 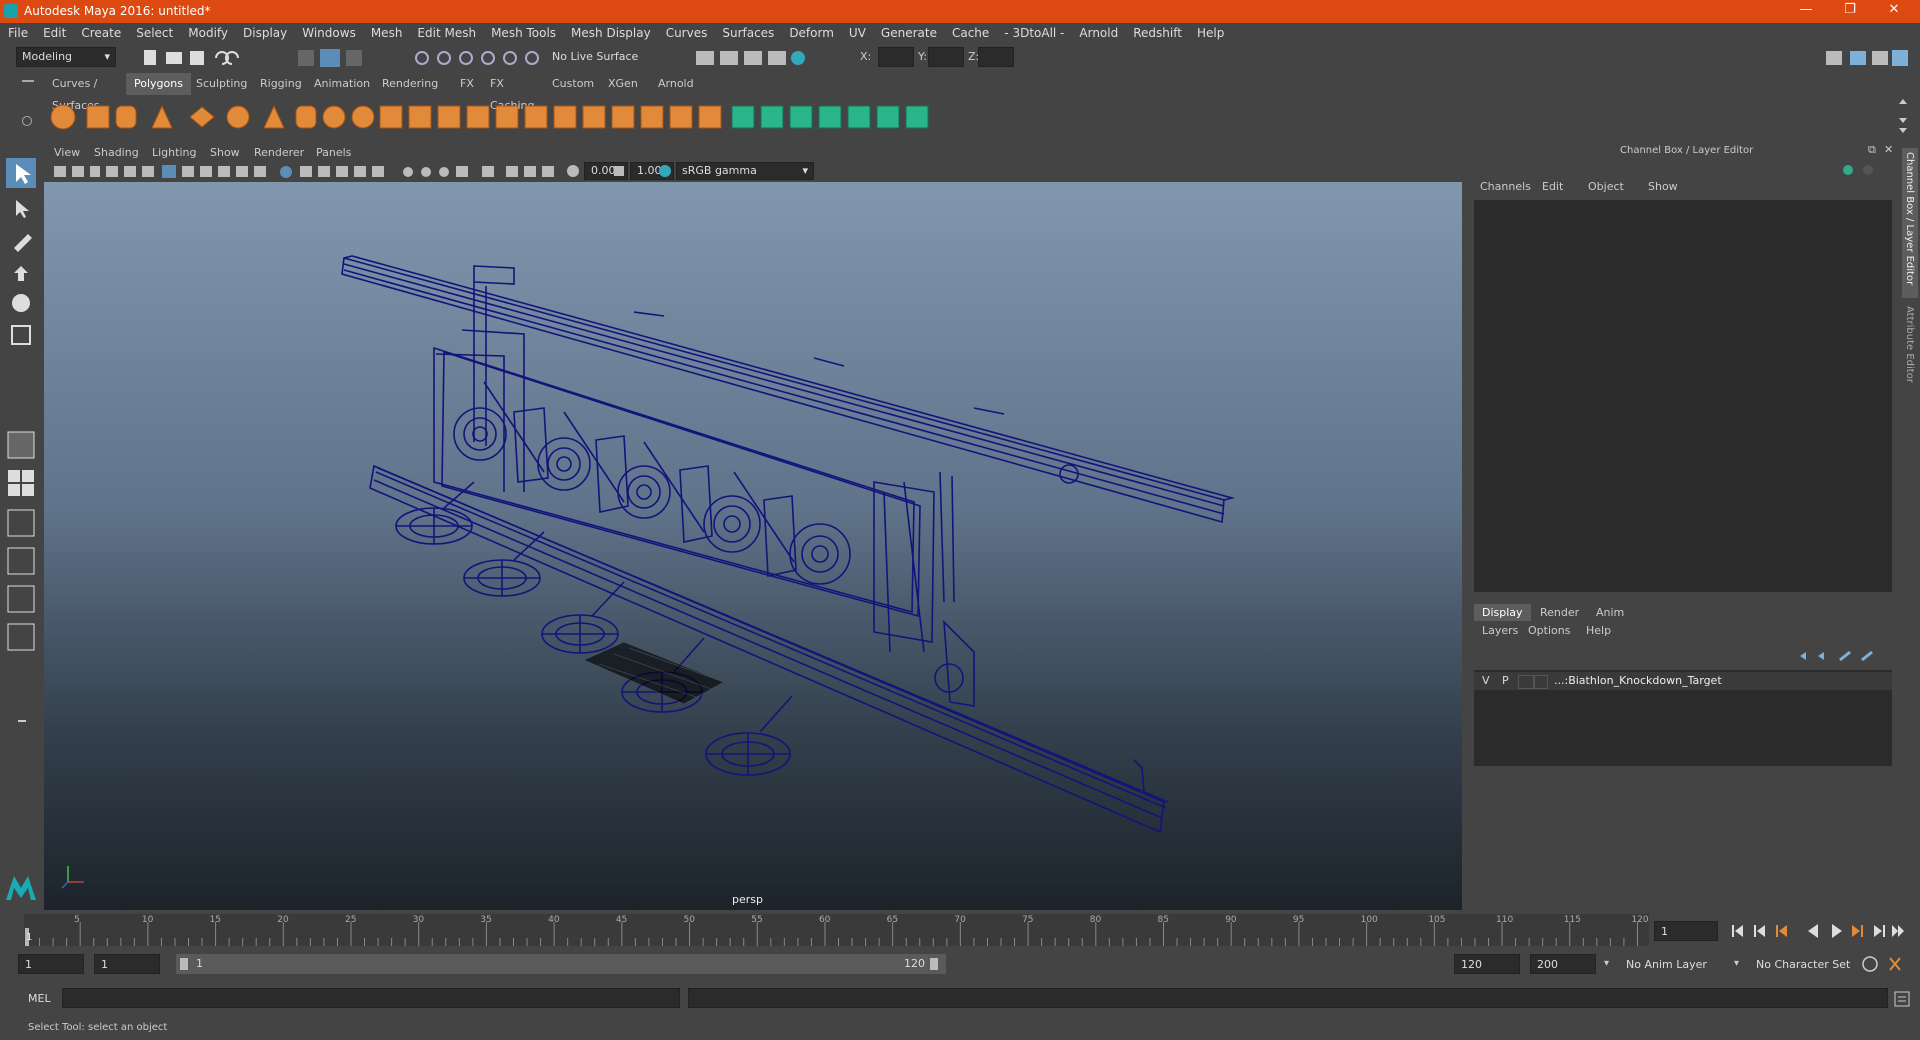 What do you see at coordinates (281, 84) in the screenshot?
I see `shelf-tab-rigging: Rigging` at bounding box center [281, 84].